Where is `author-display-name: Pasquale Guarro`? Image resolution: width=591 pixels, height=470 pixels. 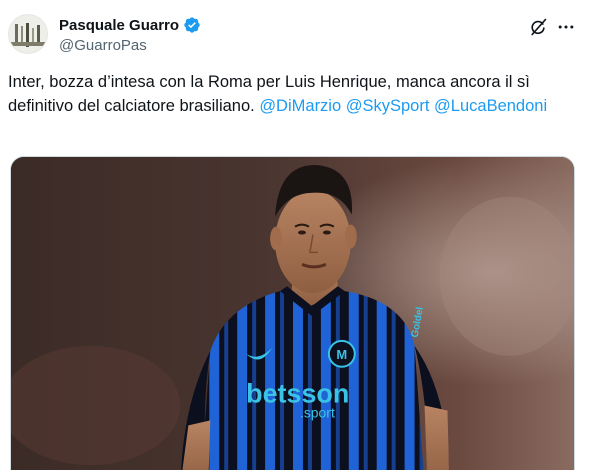
author-display-name: Pasquale Guarro is located at coordinates (119, 25).